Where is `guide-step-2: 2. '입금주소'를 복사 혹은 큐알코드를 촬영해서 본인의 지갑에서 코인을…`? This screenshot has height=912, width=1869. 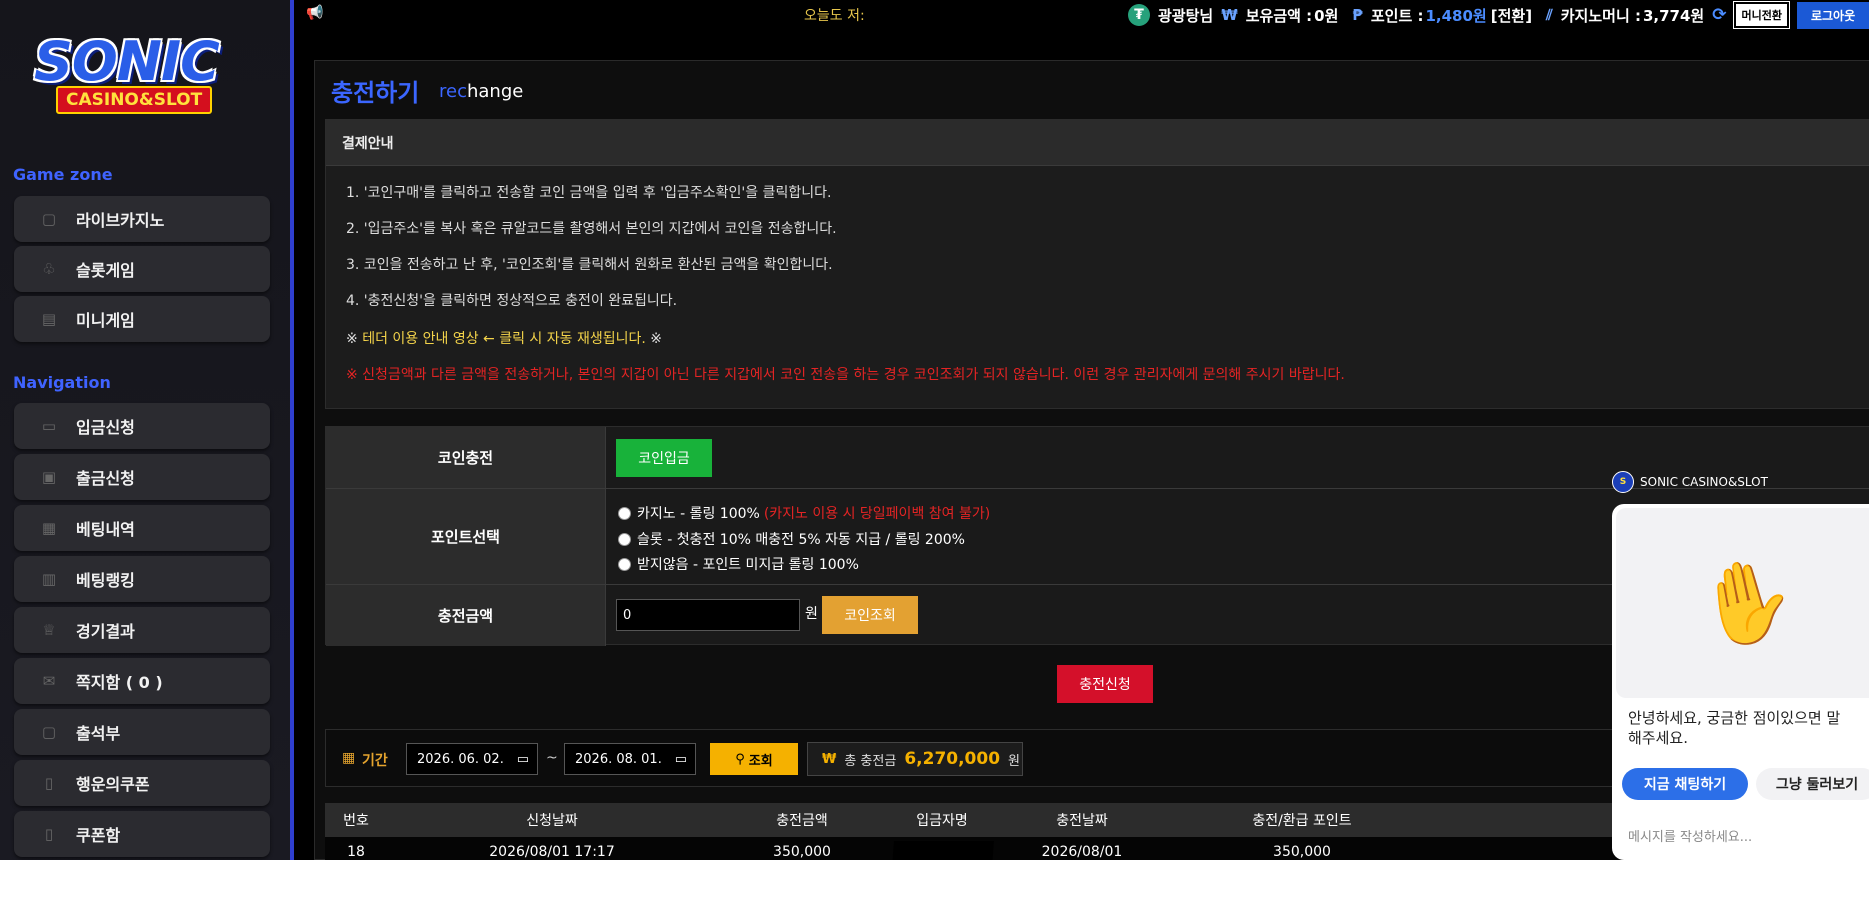 guide-step-2: 2. '입금주소'를 복사 혹은 큐알코드를 촬영해서 본인의 지갑에서 코인을… is located at coordinates (591, 229).